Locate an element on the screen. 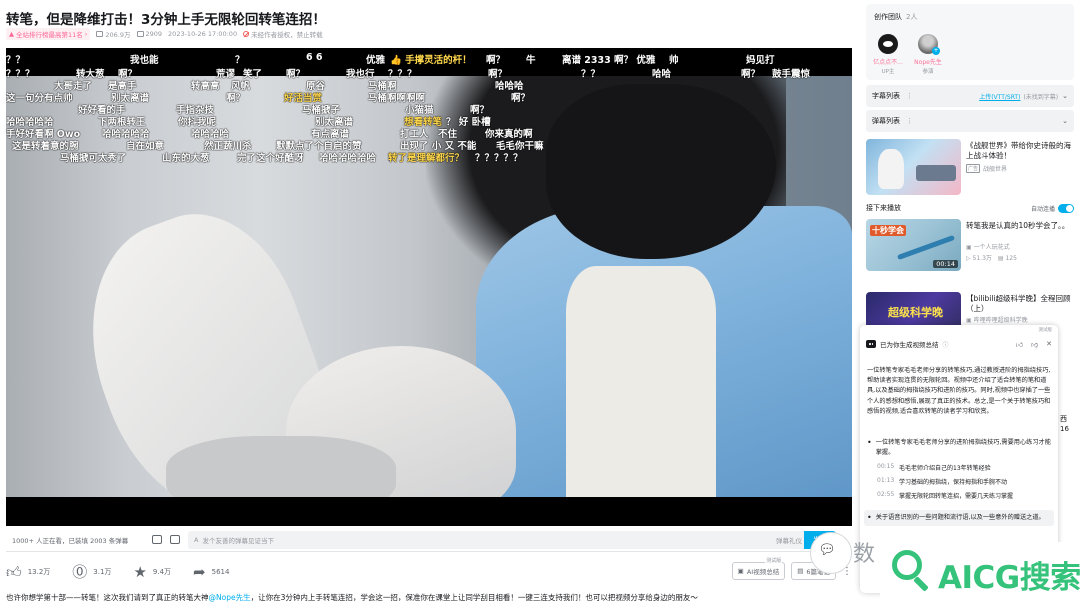  viewer-count: 1000+ 人正在看，已装填 2003 条弹幕 is located at coordinates (70, 540).